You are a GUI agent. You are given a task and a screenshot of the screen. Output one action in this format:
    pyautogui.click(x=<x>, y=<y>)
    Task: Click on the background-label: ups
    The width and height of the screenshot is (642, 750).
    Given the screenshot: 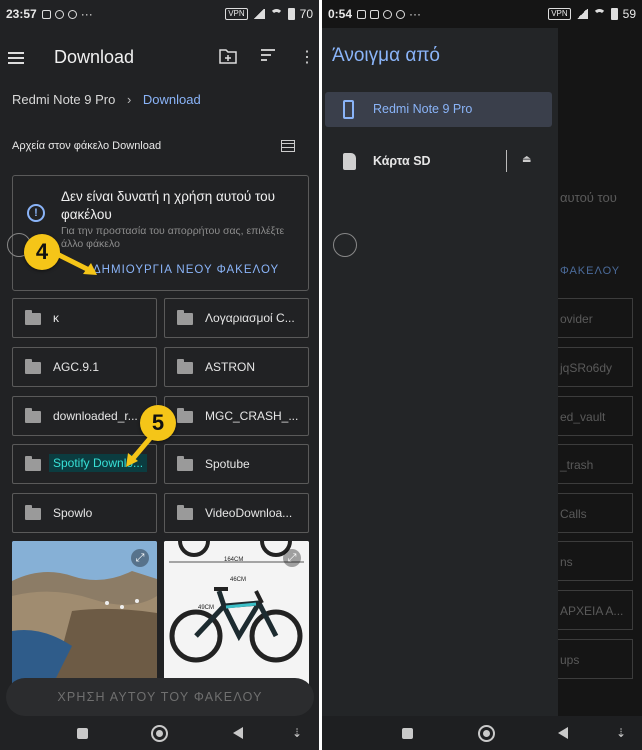 What is the action you would take?
    pyautogui.click(x=570, y=660)
    